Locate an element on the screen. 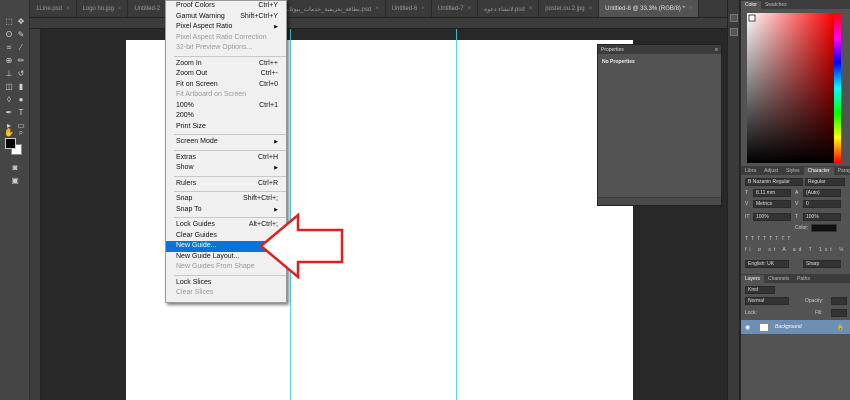  text-style-buttons: TTTTTTTT is located at coordinates (769, 239).